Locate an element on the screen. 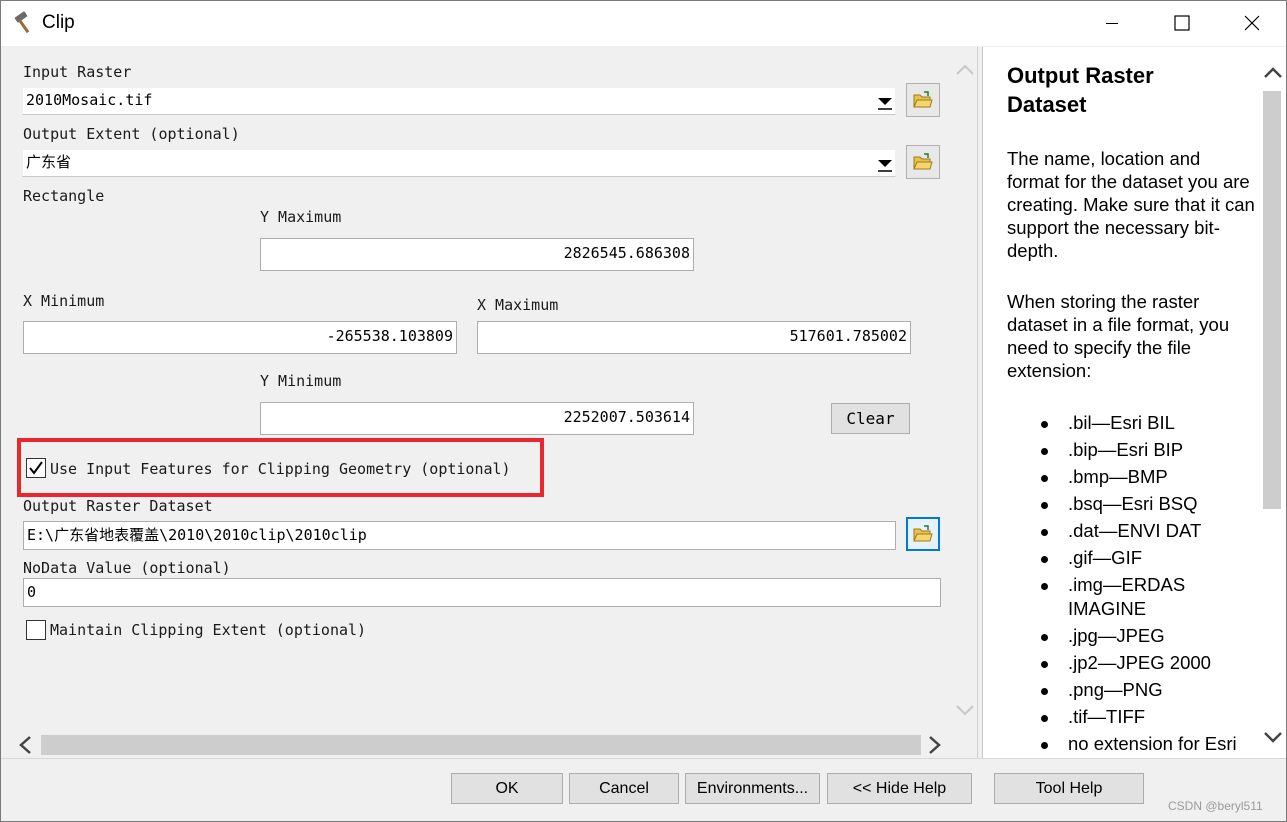  list-item: .jpg—JPEG is located at coordinates (1138, 636).